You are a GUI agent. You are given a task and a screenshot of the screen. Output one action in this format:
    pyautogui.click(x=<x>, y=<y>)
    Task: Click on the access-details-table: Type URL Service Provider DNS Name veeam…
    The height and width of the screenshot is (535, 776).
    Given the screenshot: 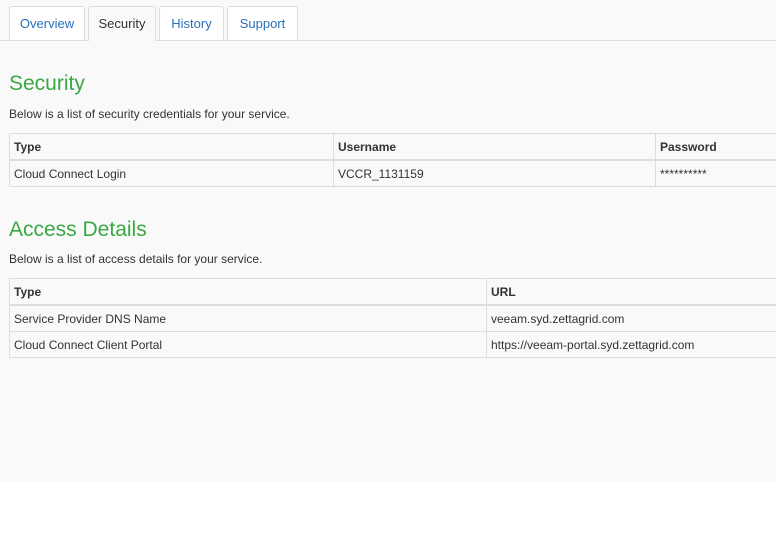 What is the action you would take?
    pyautogui.click(x=392, y=318)
    